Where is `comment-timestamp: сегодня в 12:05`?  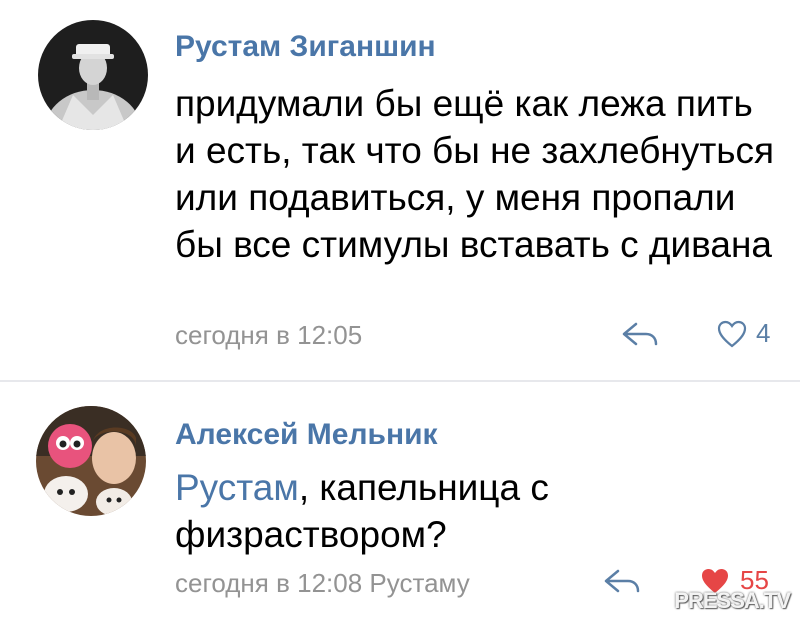 comment-timestamp: сегодня в 12:05 is located at coordinates (269, 335).